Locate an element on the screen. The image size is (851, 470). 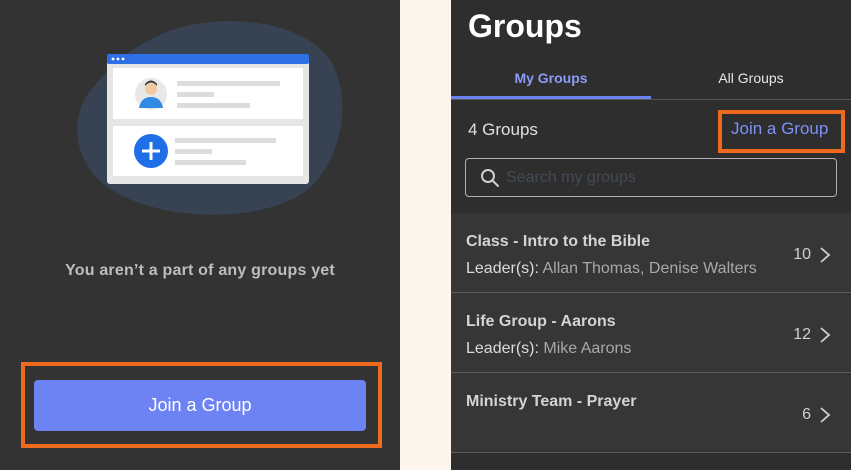
search-box is located at coordinates (651, 177).